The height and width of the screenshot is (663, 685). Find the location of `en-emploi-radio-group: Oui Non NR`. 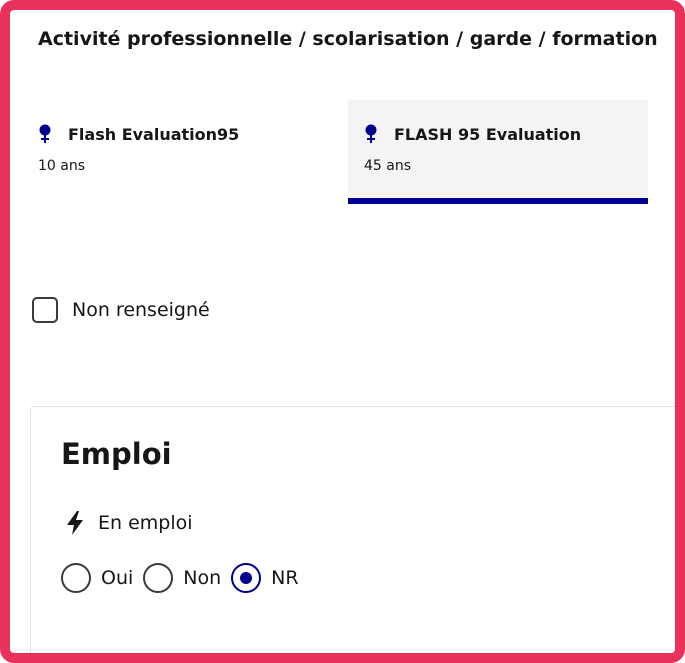

en-emploi-radio-group: Oui Non NR is located at coordinates (185, 578).